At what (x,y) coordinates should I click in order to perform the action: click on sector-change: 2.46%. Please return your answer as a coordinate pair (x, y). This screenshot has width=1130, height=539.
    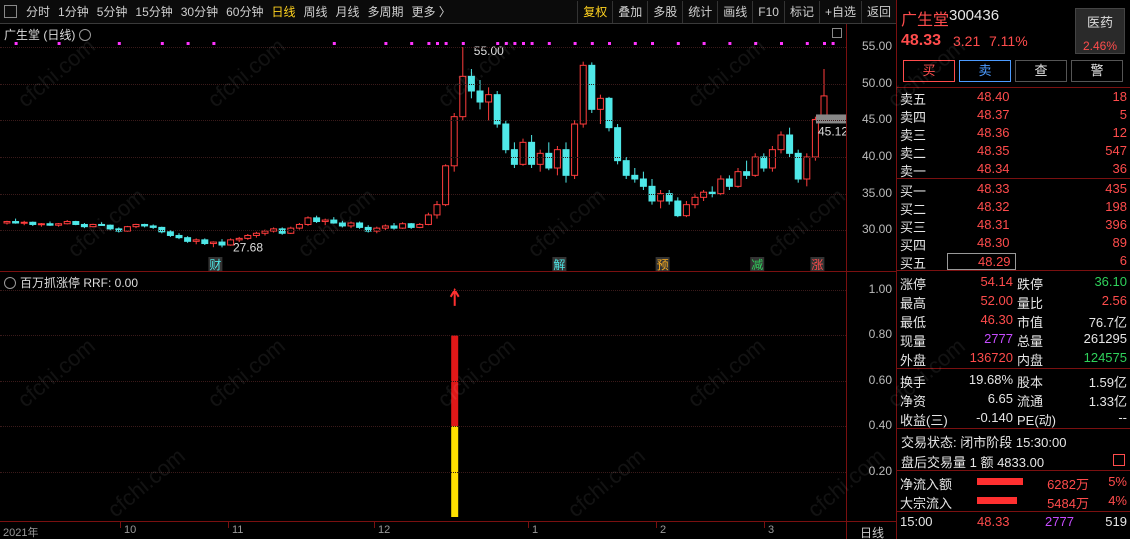
    Looking at the image, I should click on (1100, 46).